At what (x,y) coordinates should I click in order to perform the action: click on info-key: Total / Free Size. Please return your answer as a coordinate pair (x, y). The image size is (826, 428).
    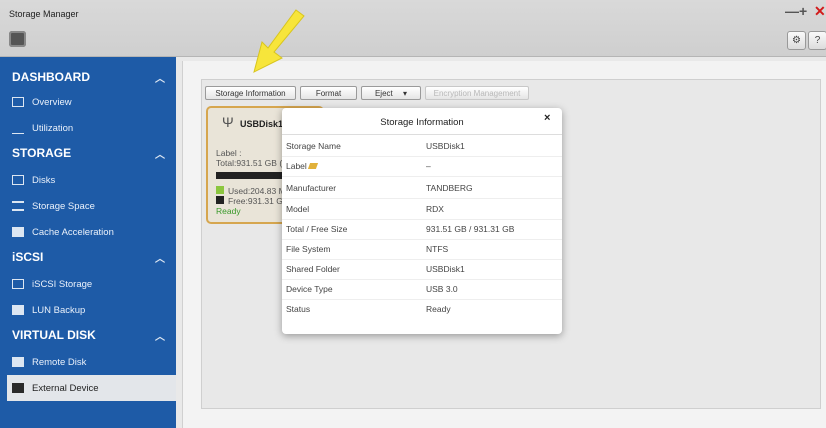
    Looking at the image, I should click on (317, 229).